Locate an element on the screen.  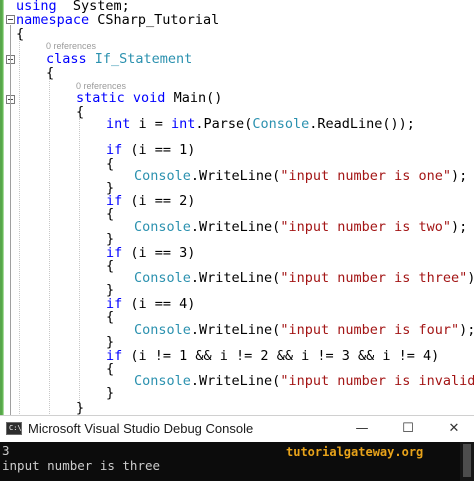
code-line-parse: int i = int.Parse(Console.ReadLine()); is located at coordinates (260, 124).